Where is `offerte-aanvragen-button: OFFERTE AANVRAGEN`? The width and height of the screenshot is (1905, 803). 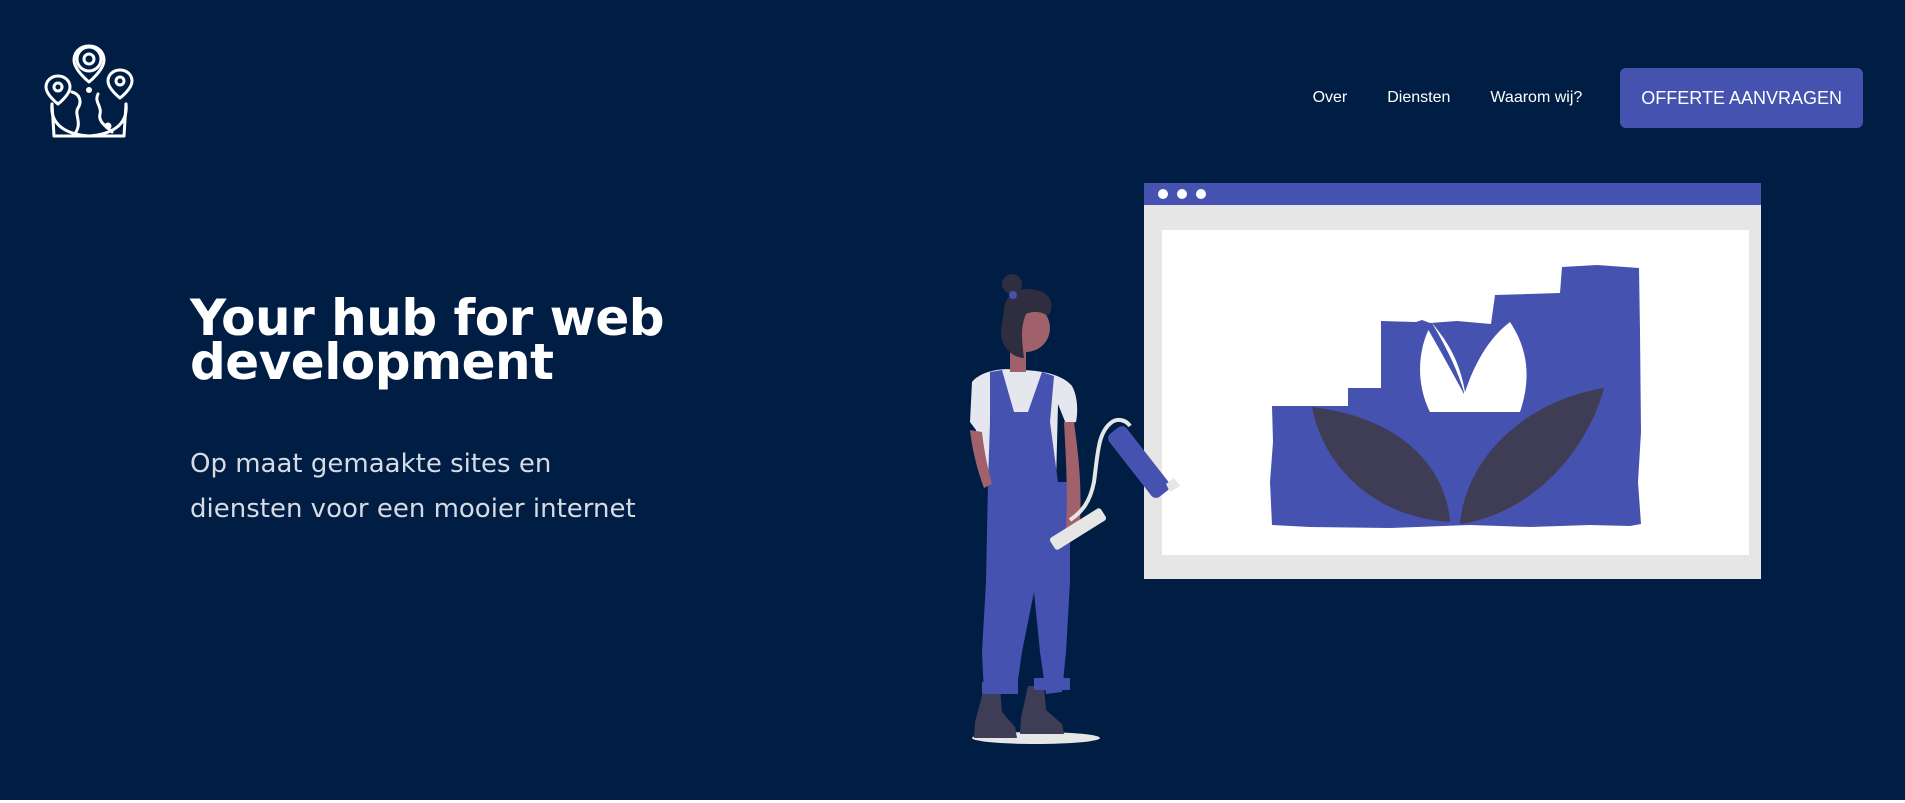
offerte-aanvragen-button: OFFERTE AANVRAGEN is located at coordinates (1741, 98).